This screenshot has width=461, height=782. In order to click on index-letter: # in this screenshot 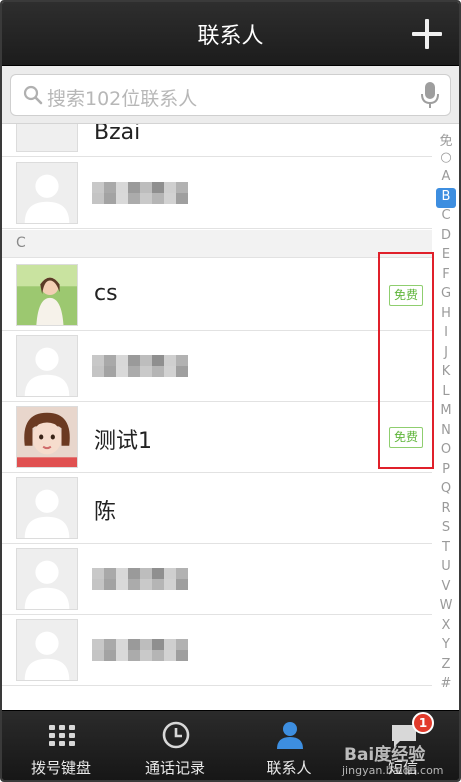, I will do `click(446, 683)`.